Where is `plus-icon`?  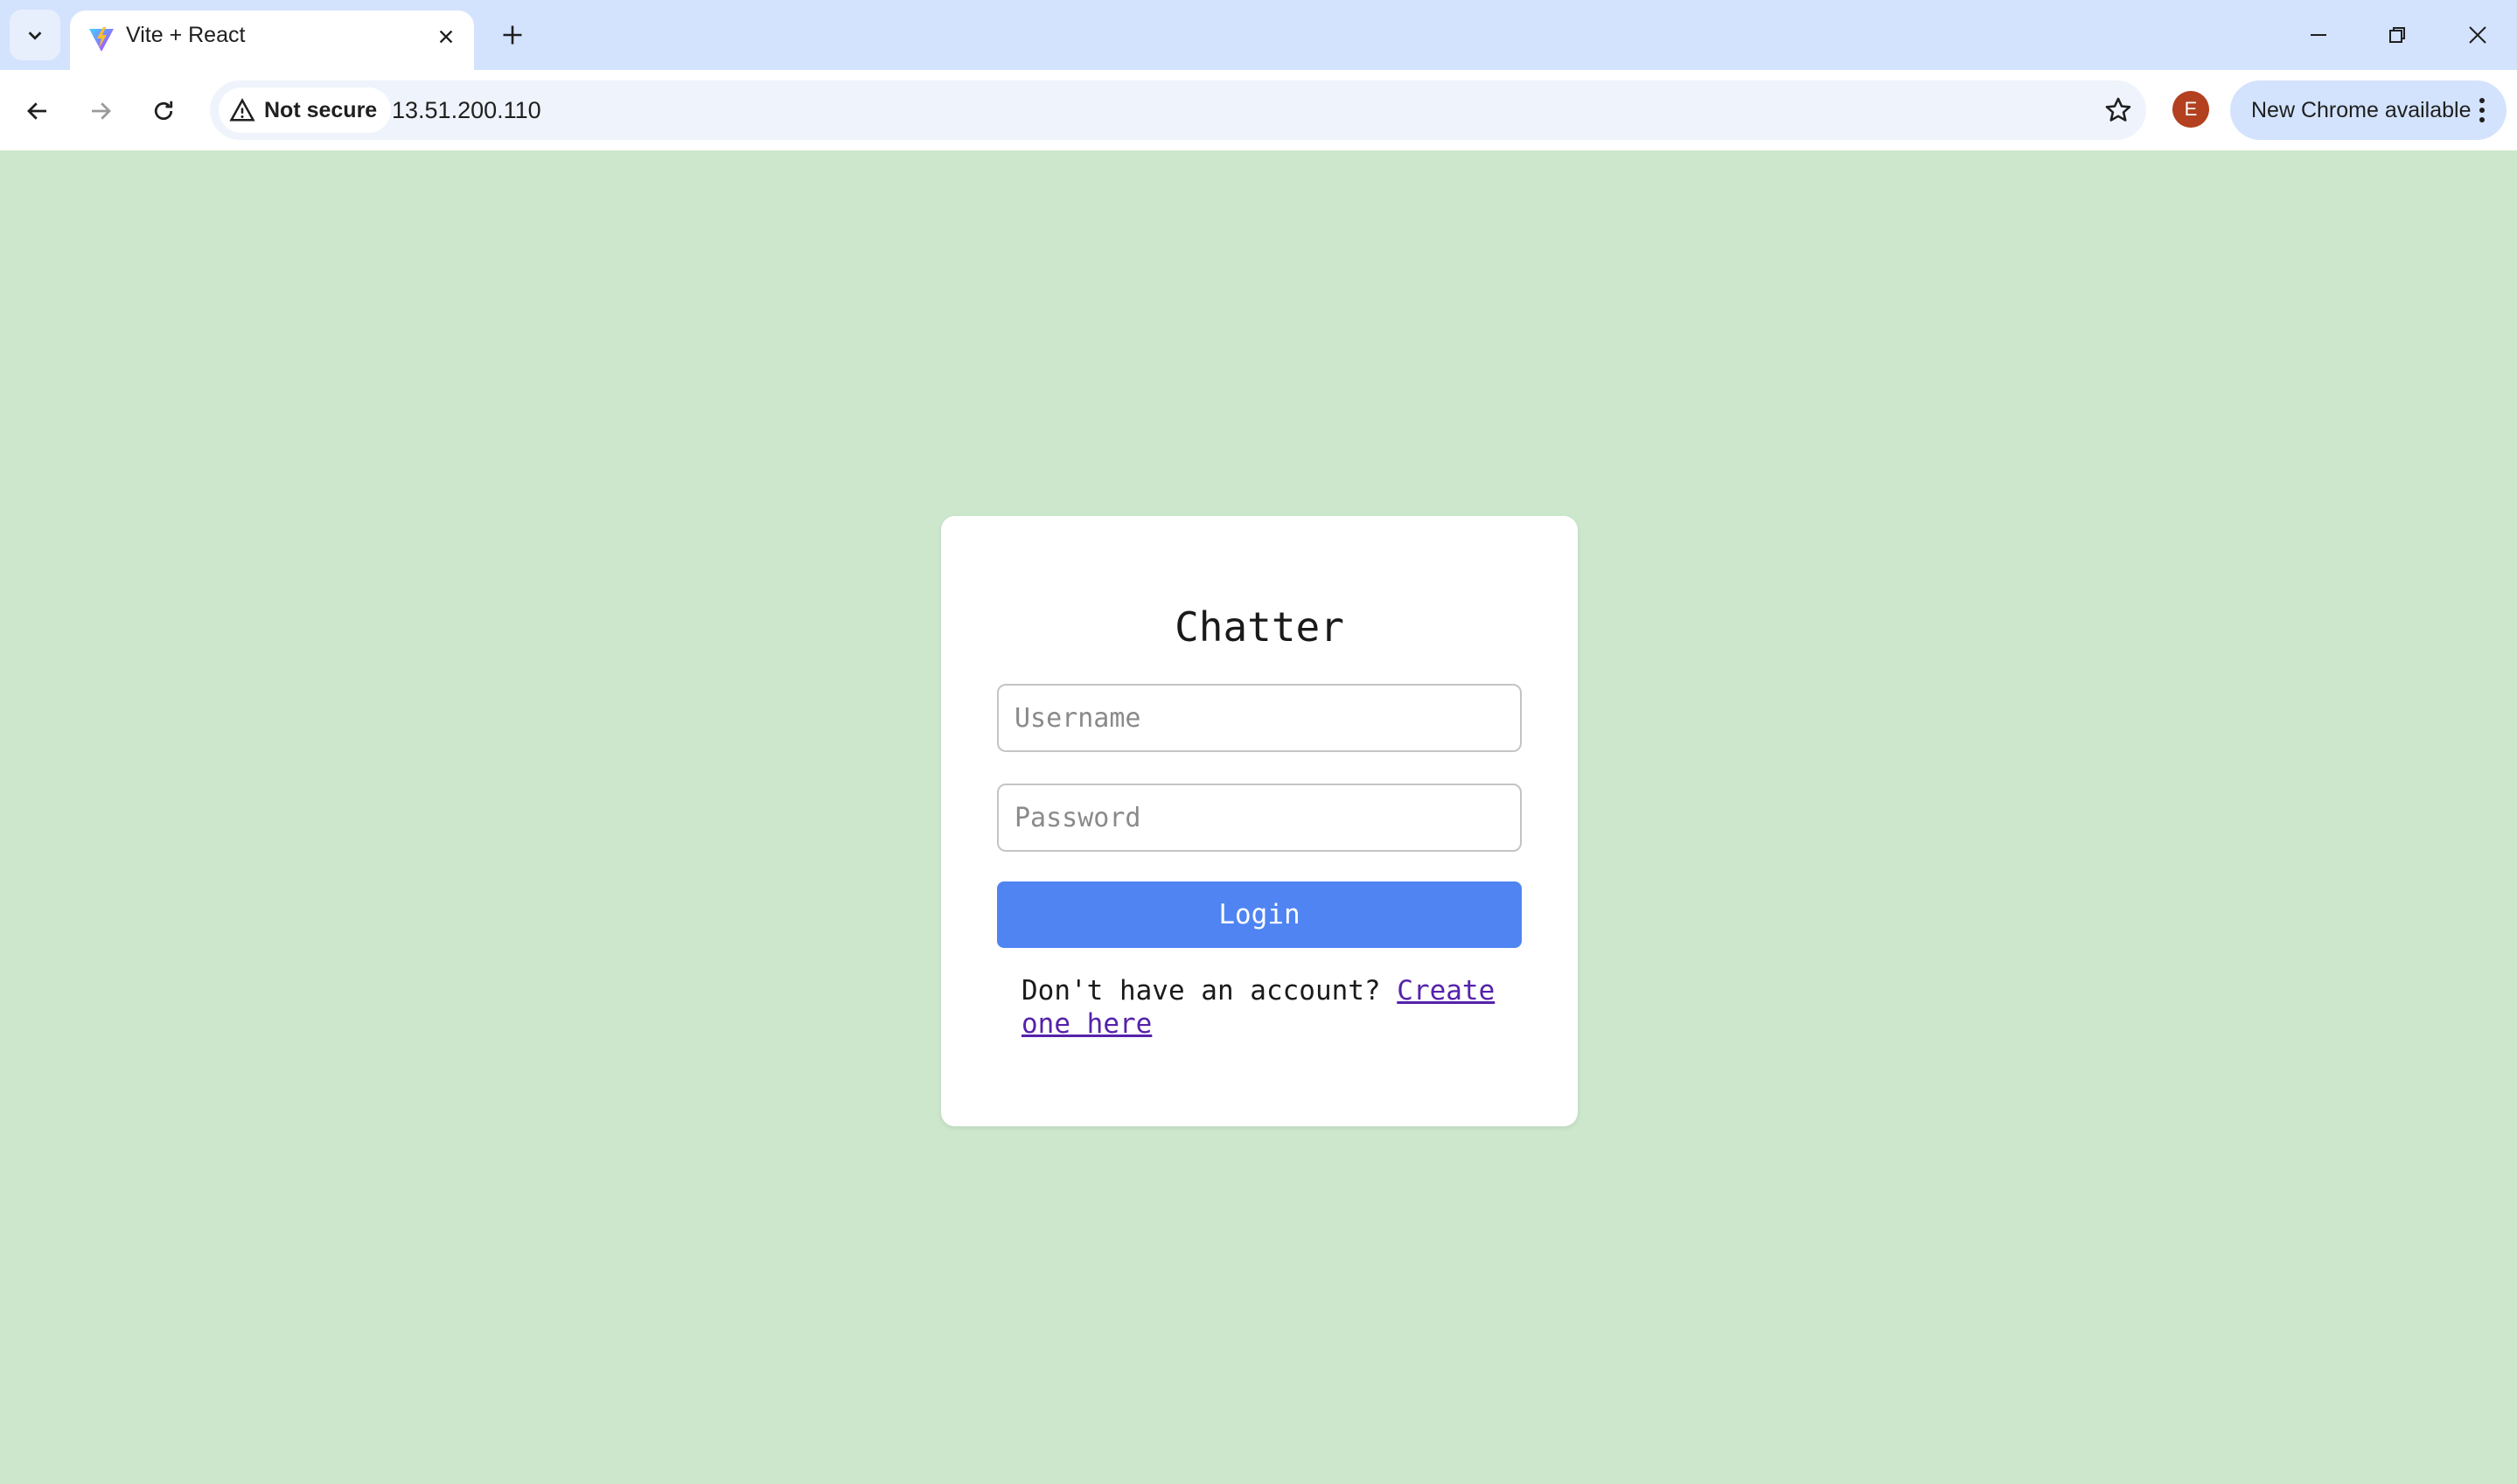
plus-icon is located at coordinates (512, 35).